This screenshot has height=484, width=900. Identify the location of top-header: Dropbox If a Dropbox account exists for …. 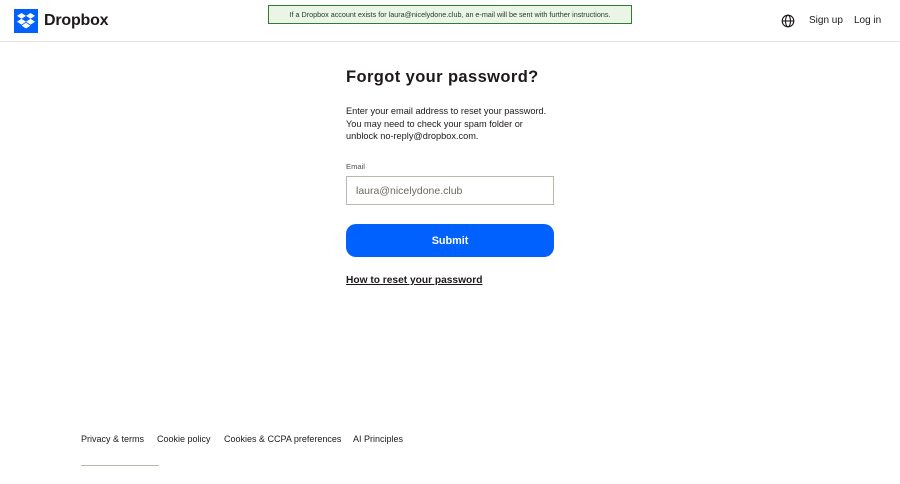
(450, 21).